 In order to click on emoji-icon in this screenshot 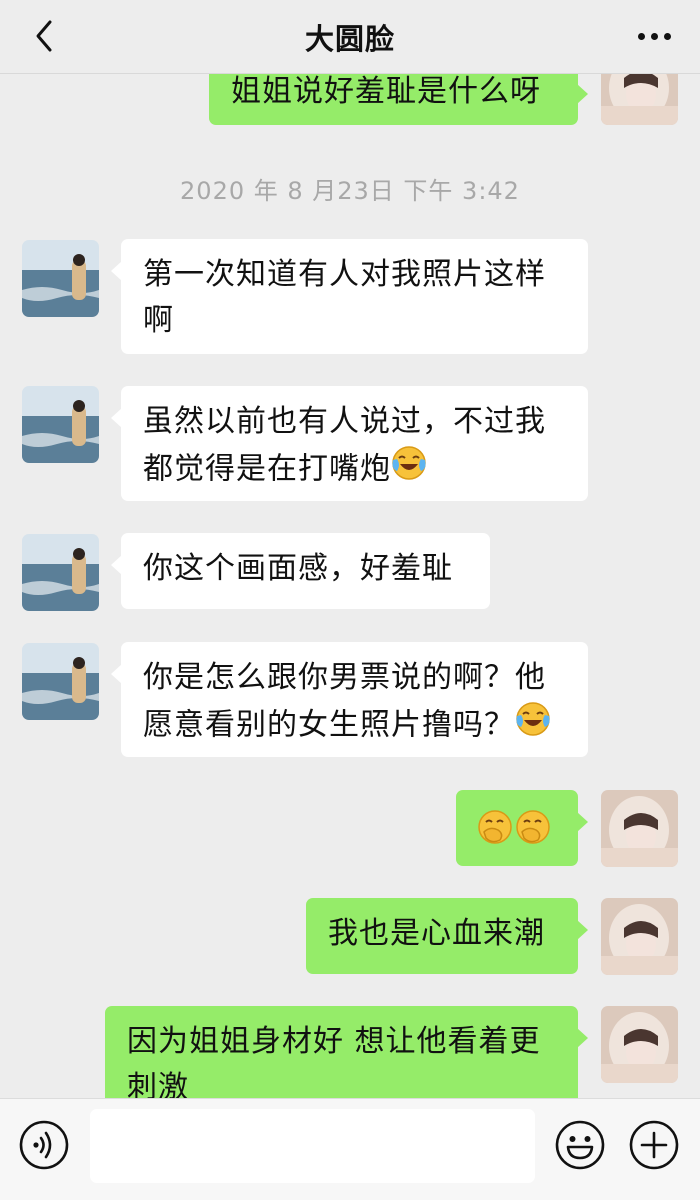, I will do `click(580, 1145)`.